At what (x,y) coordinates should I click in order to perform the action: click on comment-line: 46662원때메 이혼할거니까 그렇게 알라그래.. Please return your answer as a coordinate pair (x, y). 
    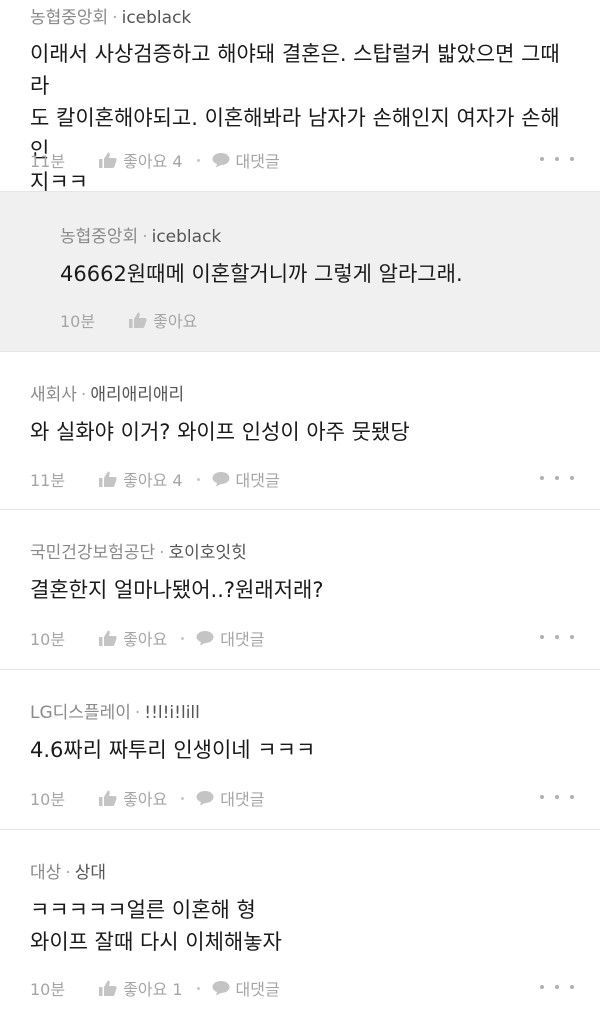
    Looking at the image, I should click on (261, 274).